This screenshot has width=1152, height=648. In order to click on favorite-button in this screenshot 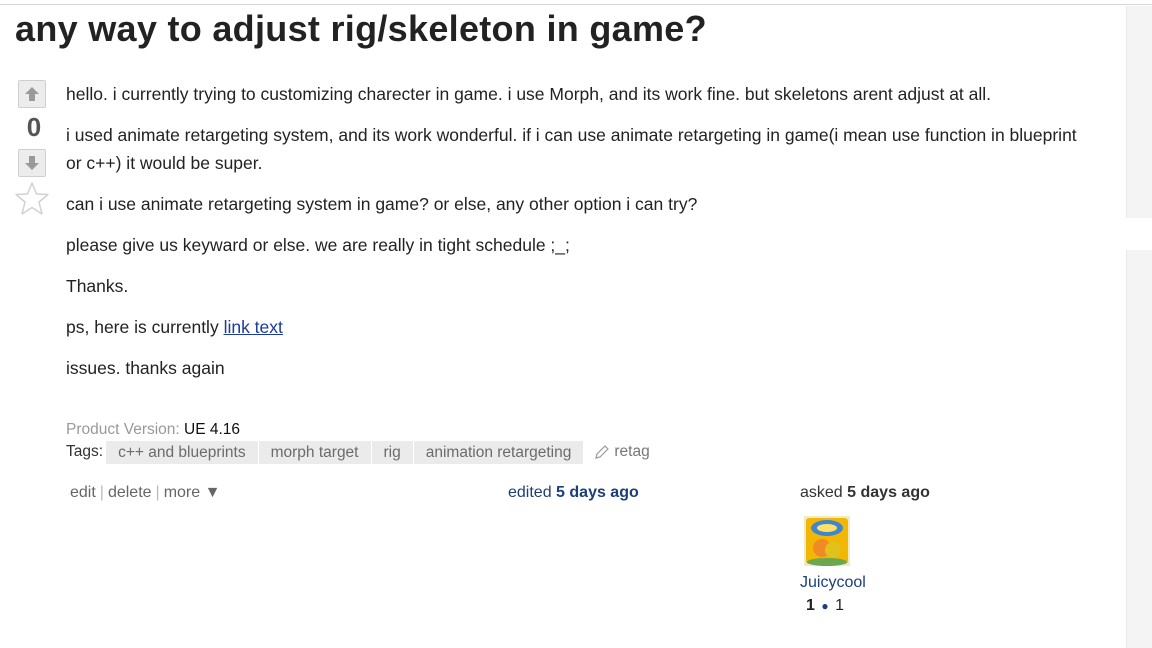, I will do `click(32, 199)`.